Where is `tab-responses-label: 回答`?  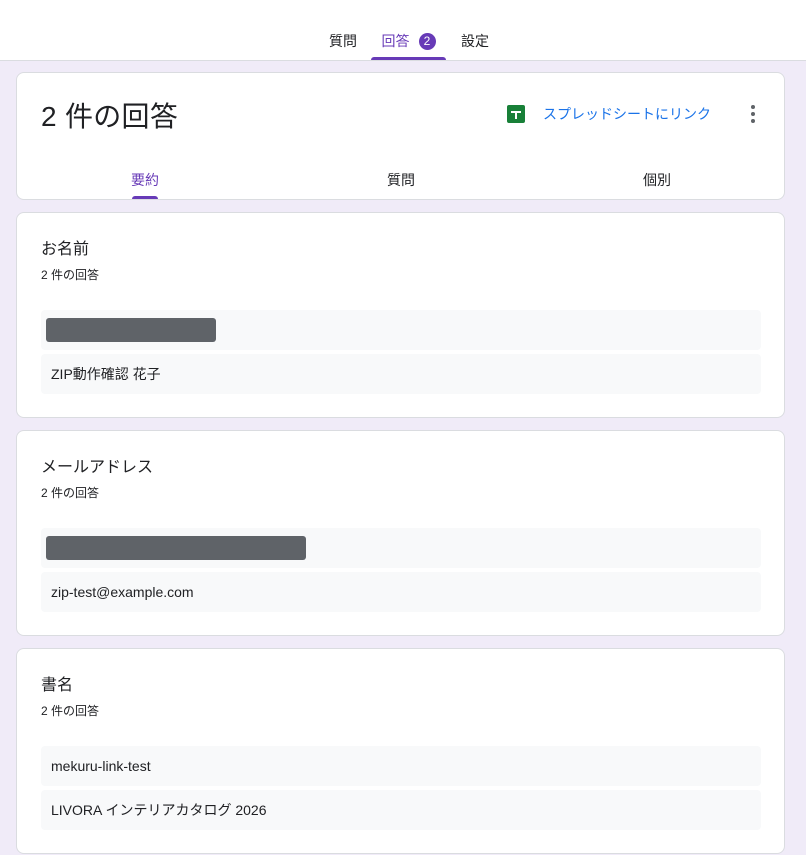
tab-responses-label: 回答 is located at coordinates (395, 41).